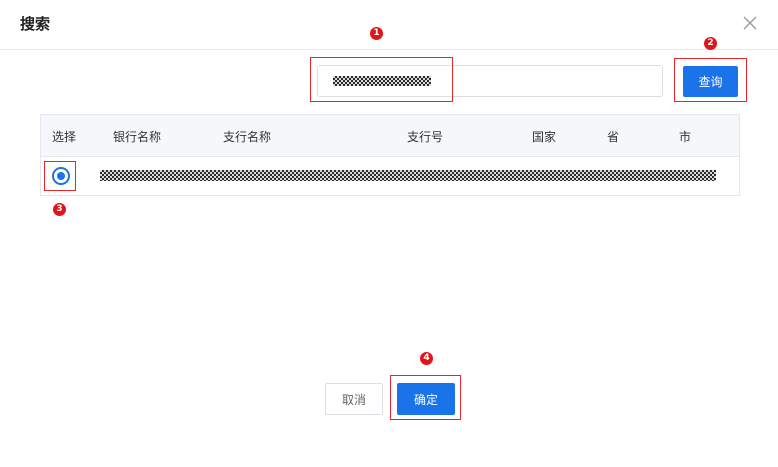 Image resolution: width=778 pixels, height=467 pixels. Describe the element at coordinates (544, 137) in the screenshot. I see `column-header-country: 国家` at that location.